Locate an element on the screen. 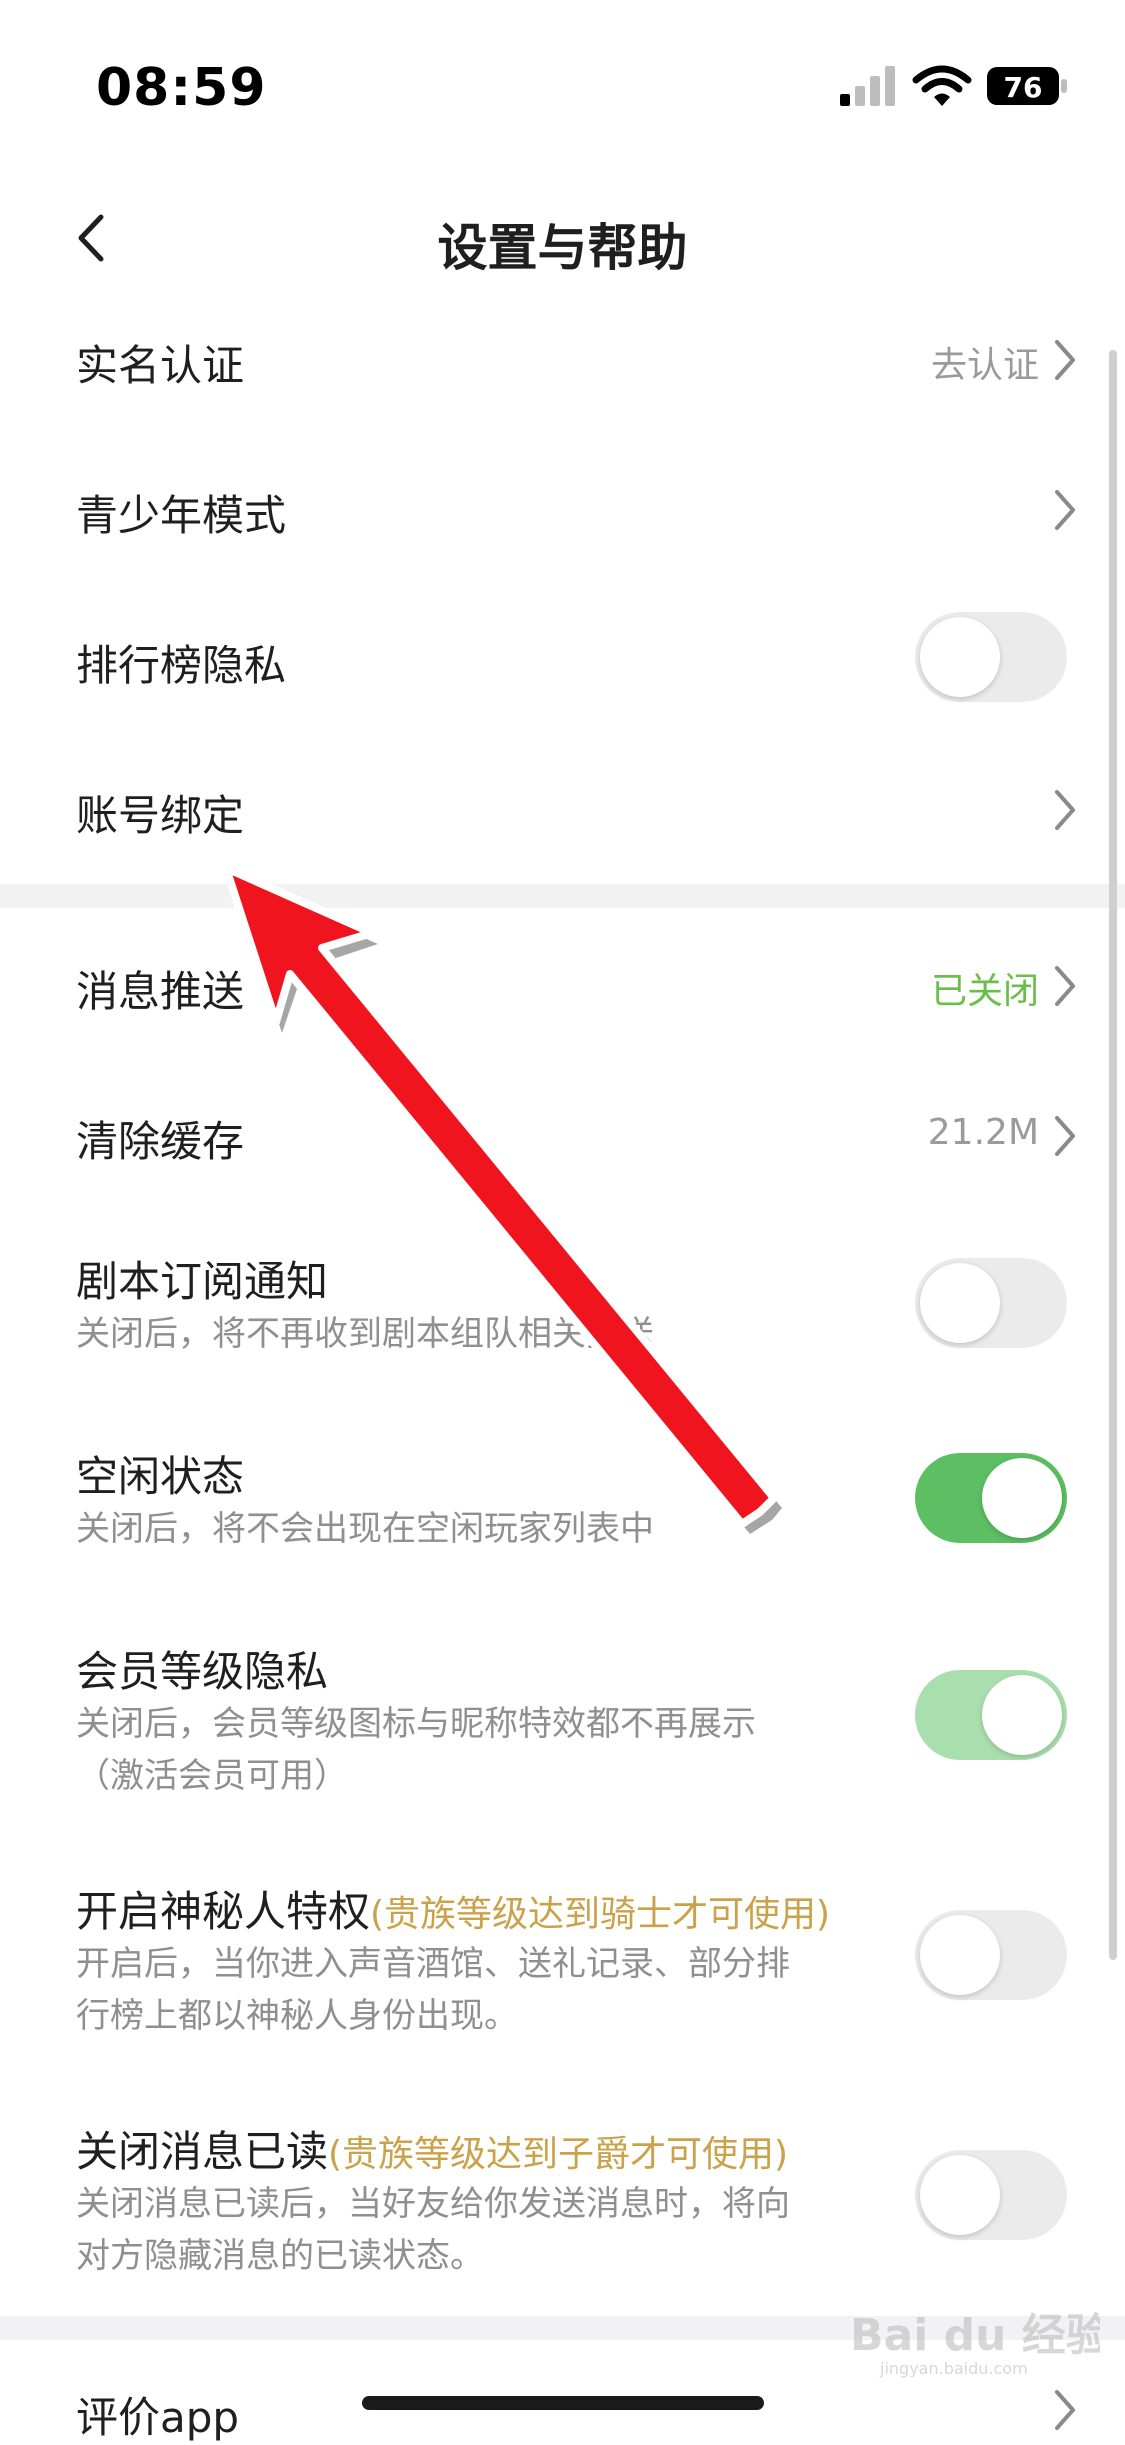 Image resolution: width=1125 pixels, height=2445 pixels. watermark-url: jingyan.baidu.com is located at coordinates (953, 2368).